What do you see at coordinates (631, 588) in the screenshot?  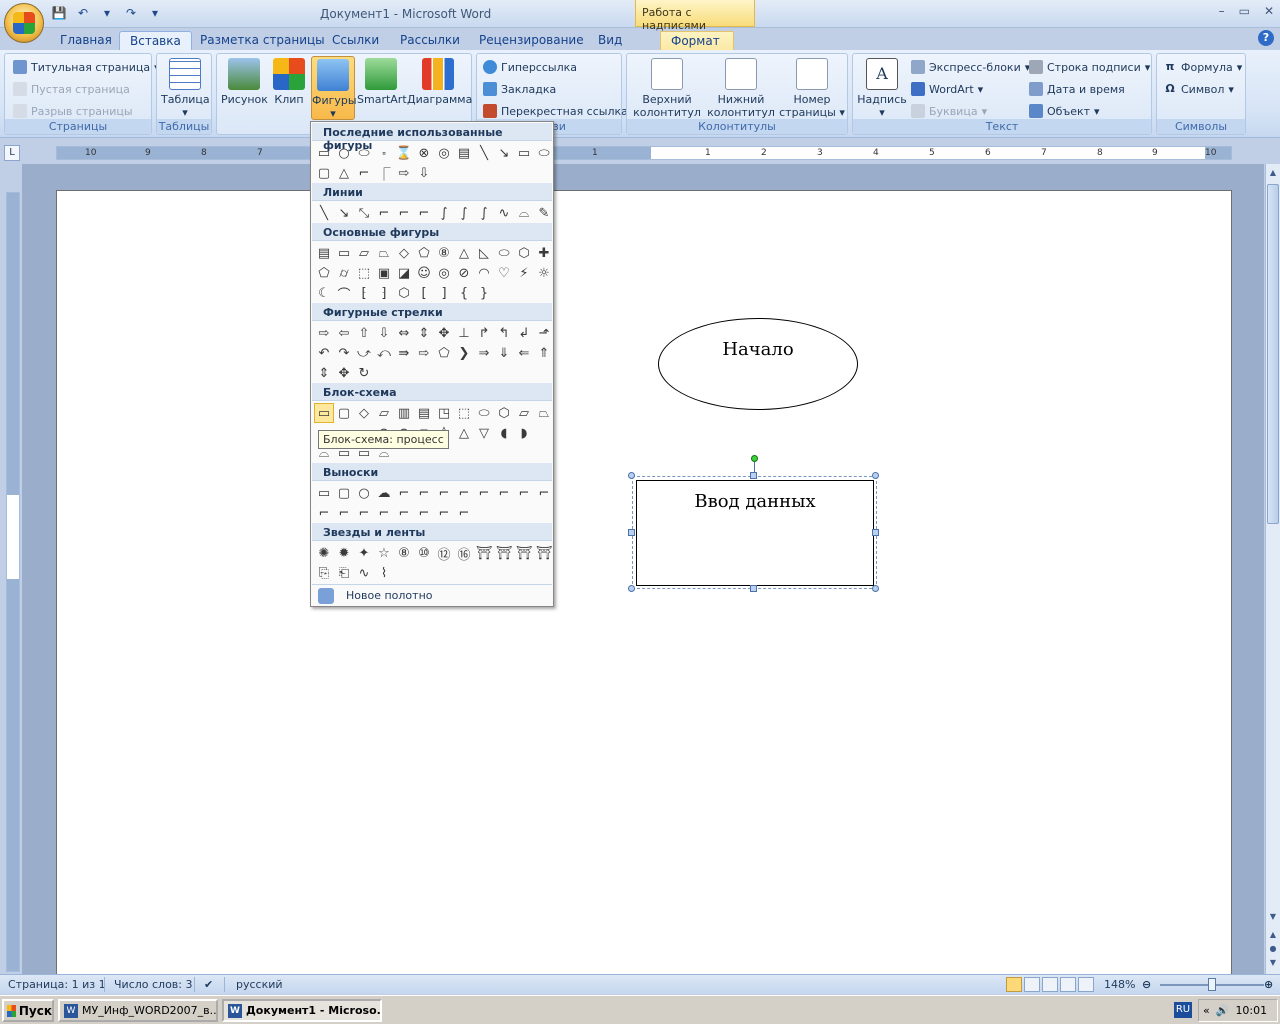 I see `resize-handle-sw` at bounding box center [631, 588].